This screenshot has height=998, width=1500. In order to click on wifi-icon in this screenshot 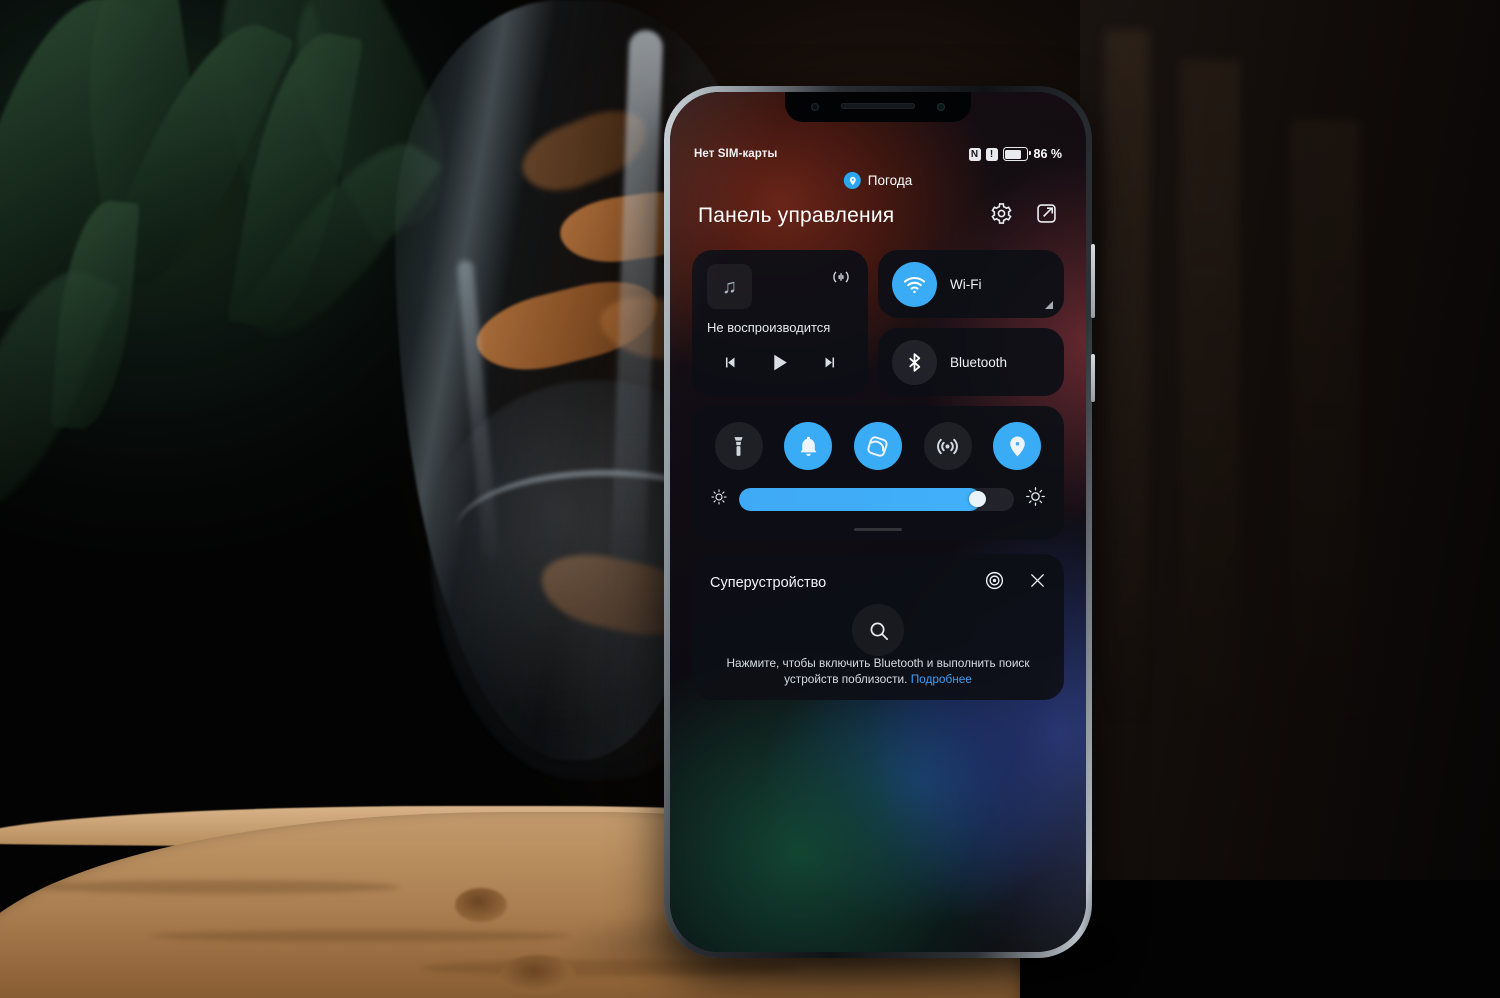, I will do `click(914, 284)`.